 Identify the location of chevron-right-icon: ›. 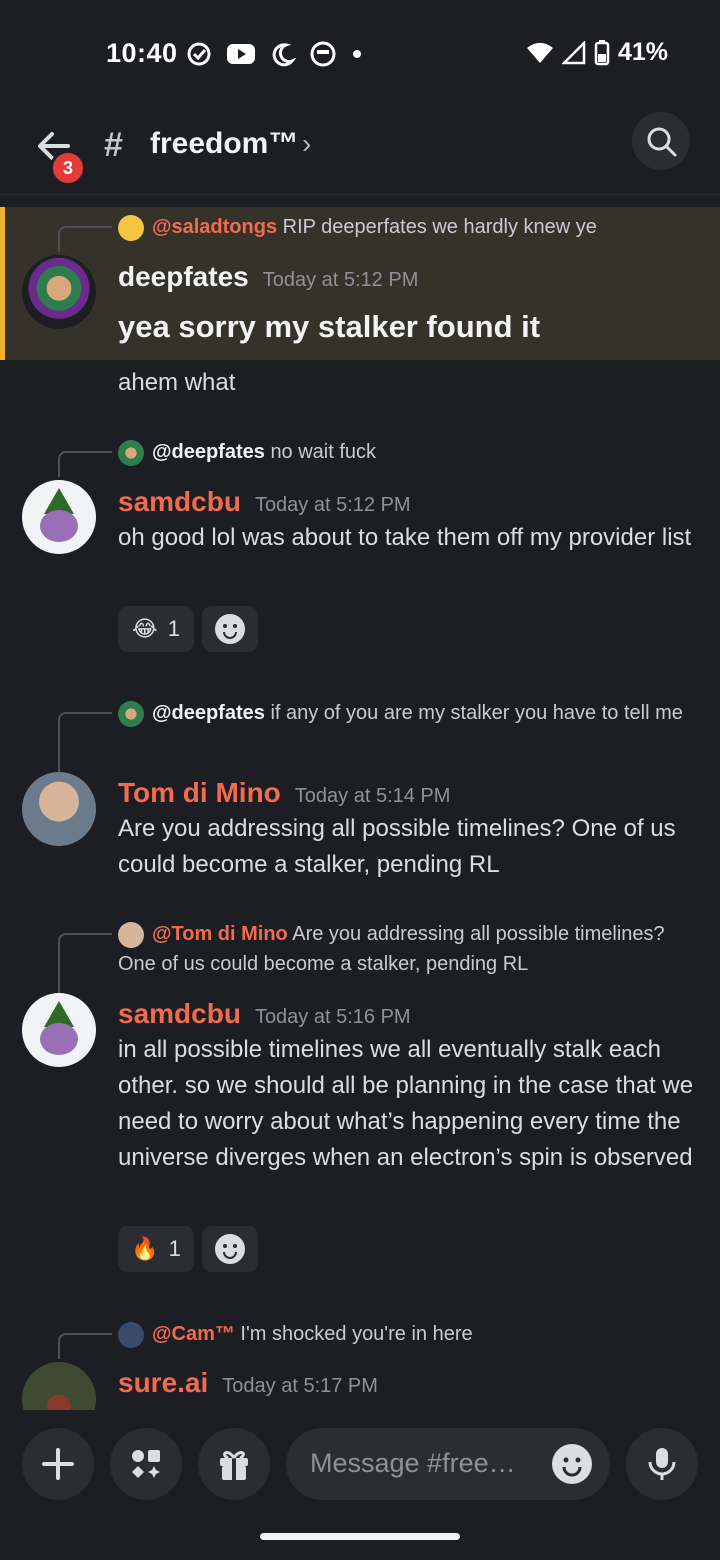
(306, 144).